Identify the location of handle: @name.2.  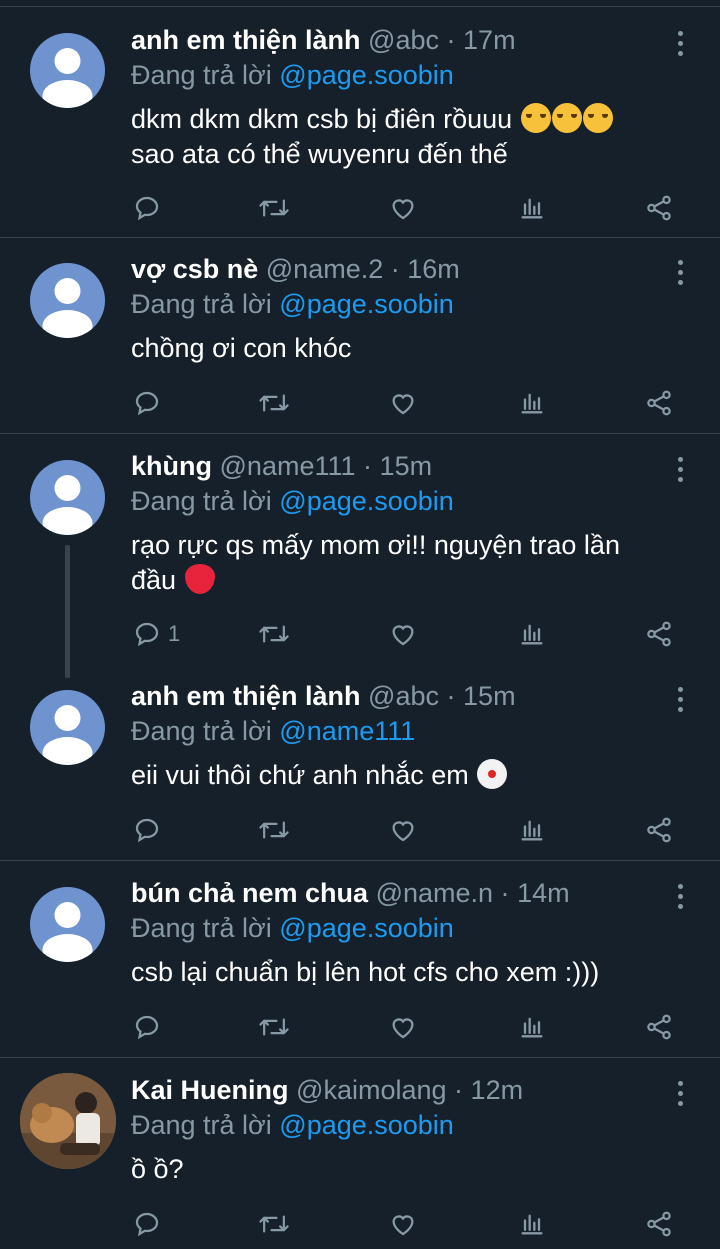
(324, 269).